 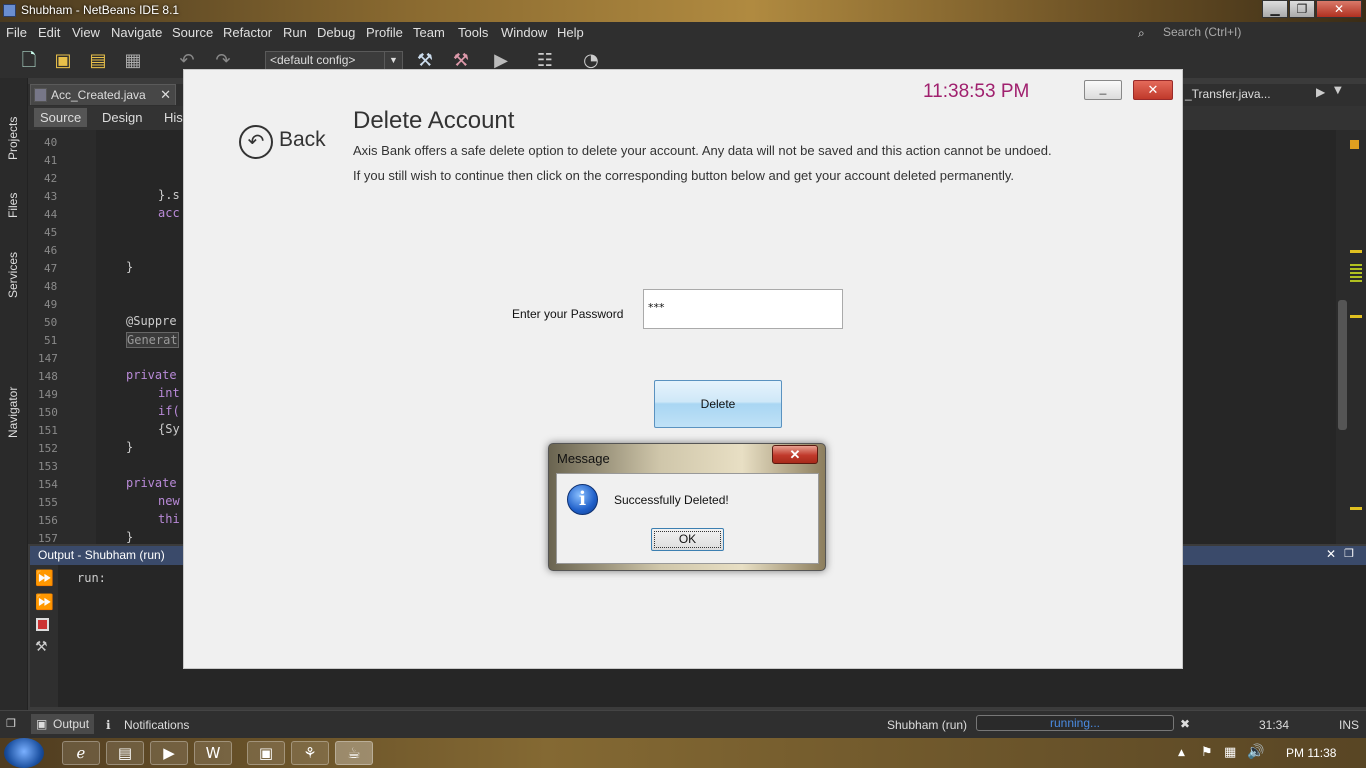 I want to click on tab-source: Source, so click(x=61, y=117).